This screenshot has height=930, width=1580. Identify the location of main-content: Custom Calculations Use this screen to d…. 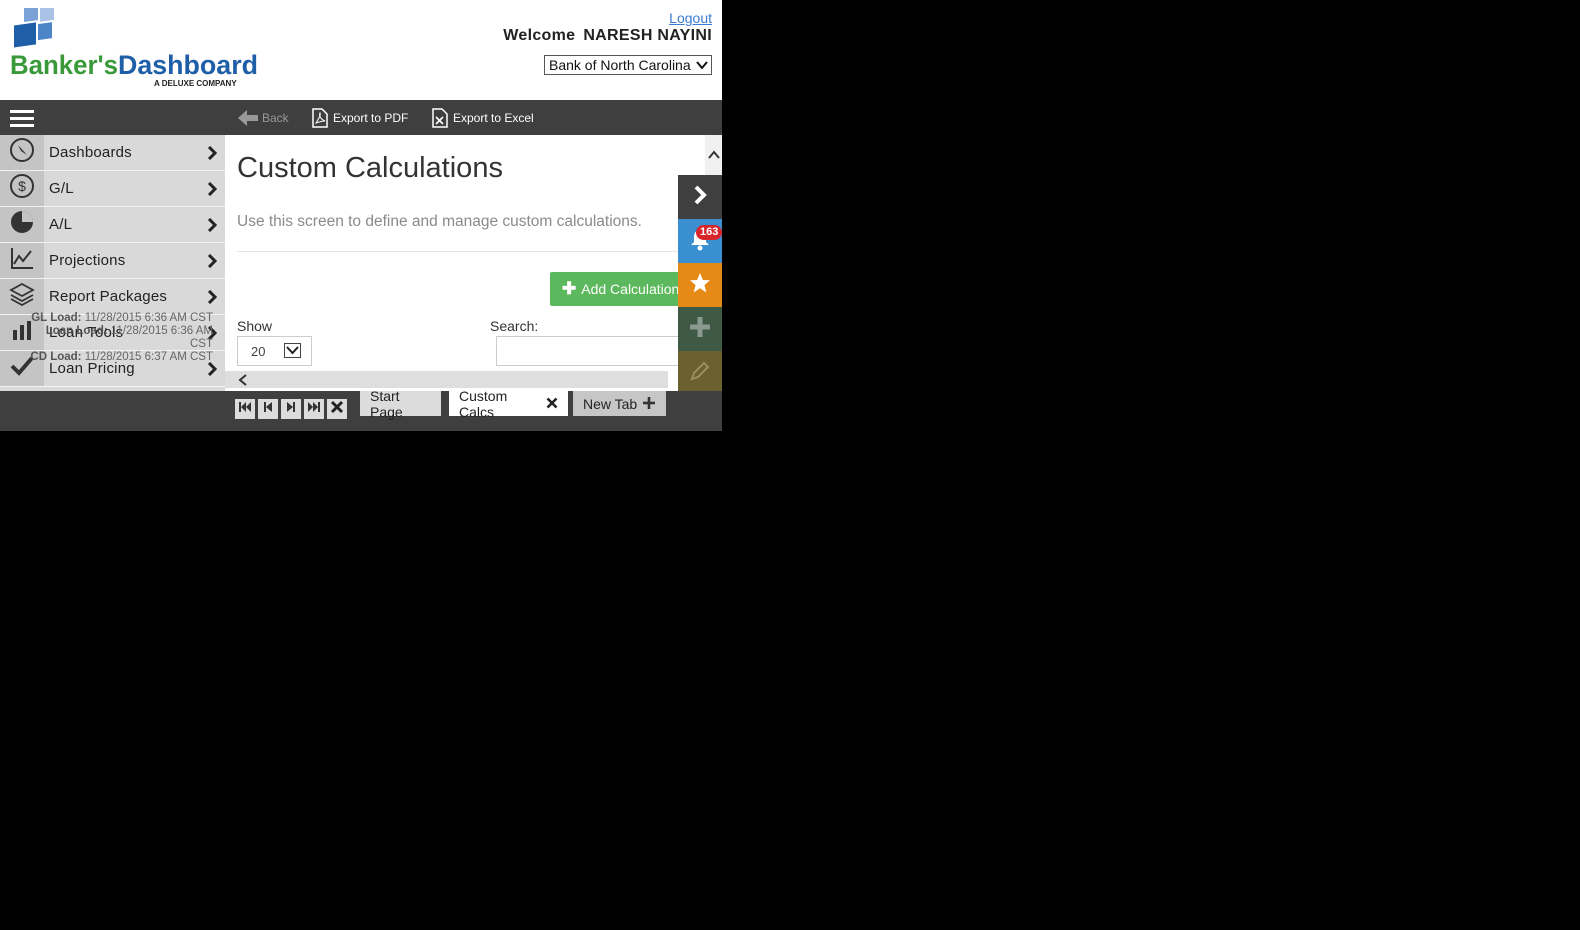
(465, 263).